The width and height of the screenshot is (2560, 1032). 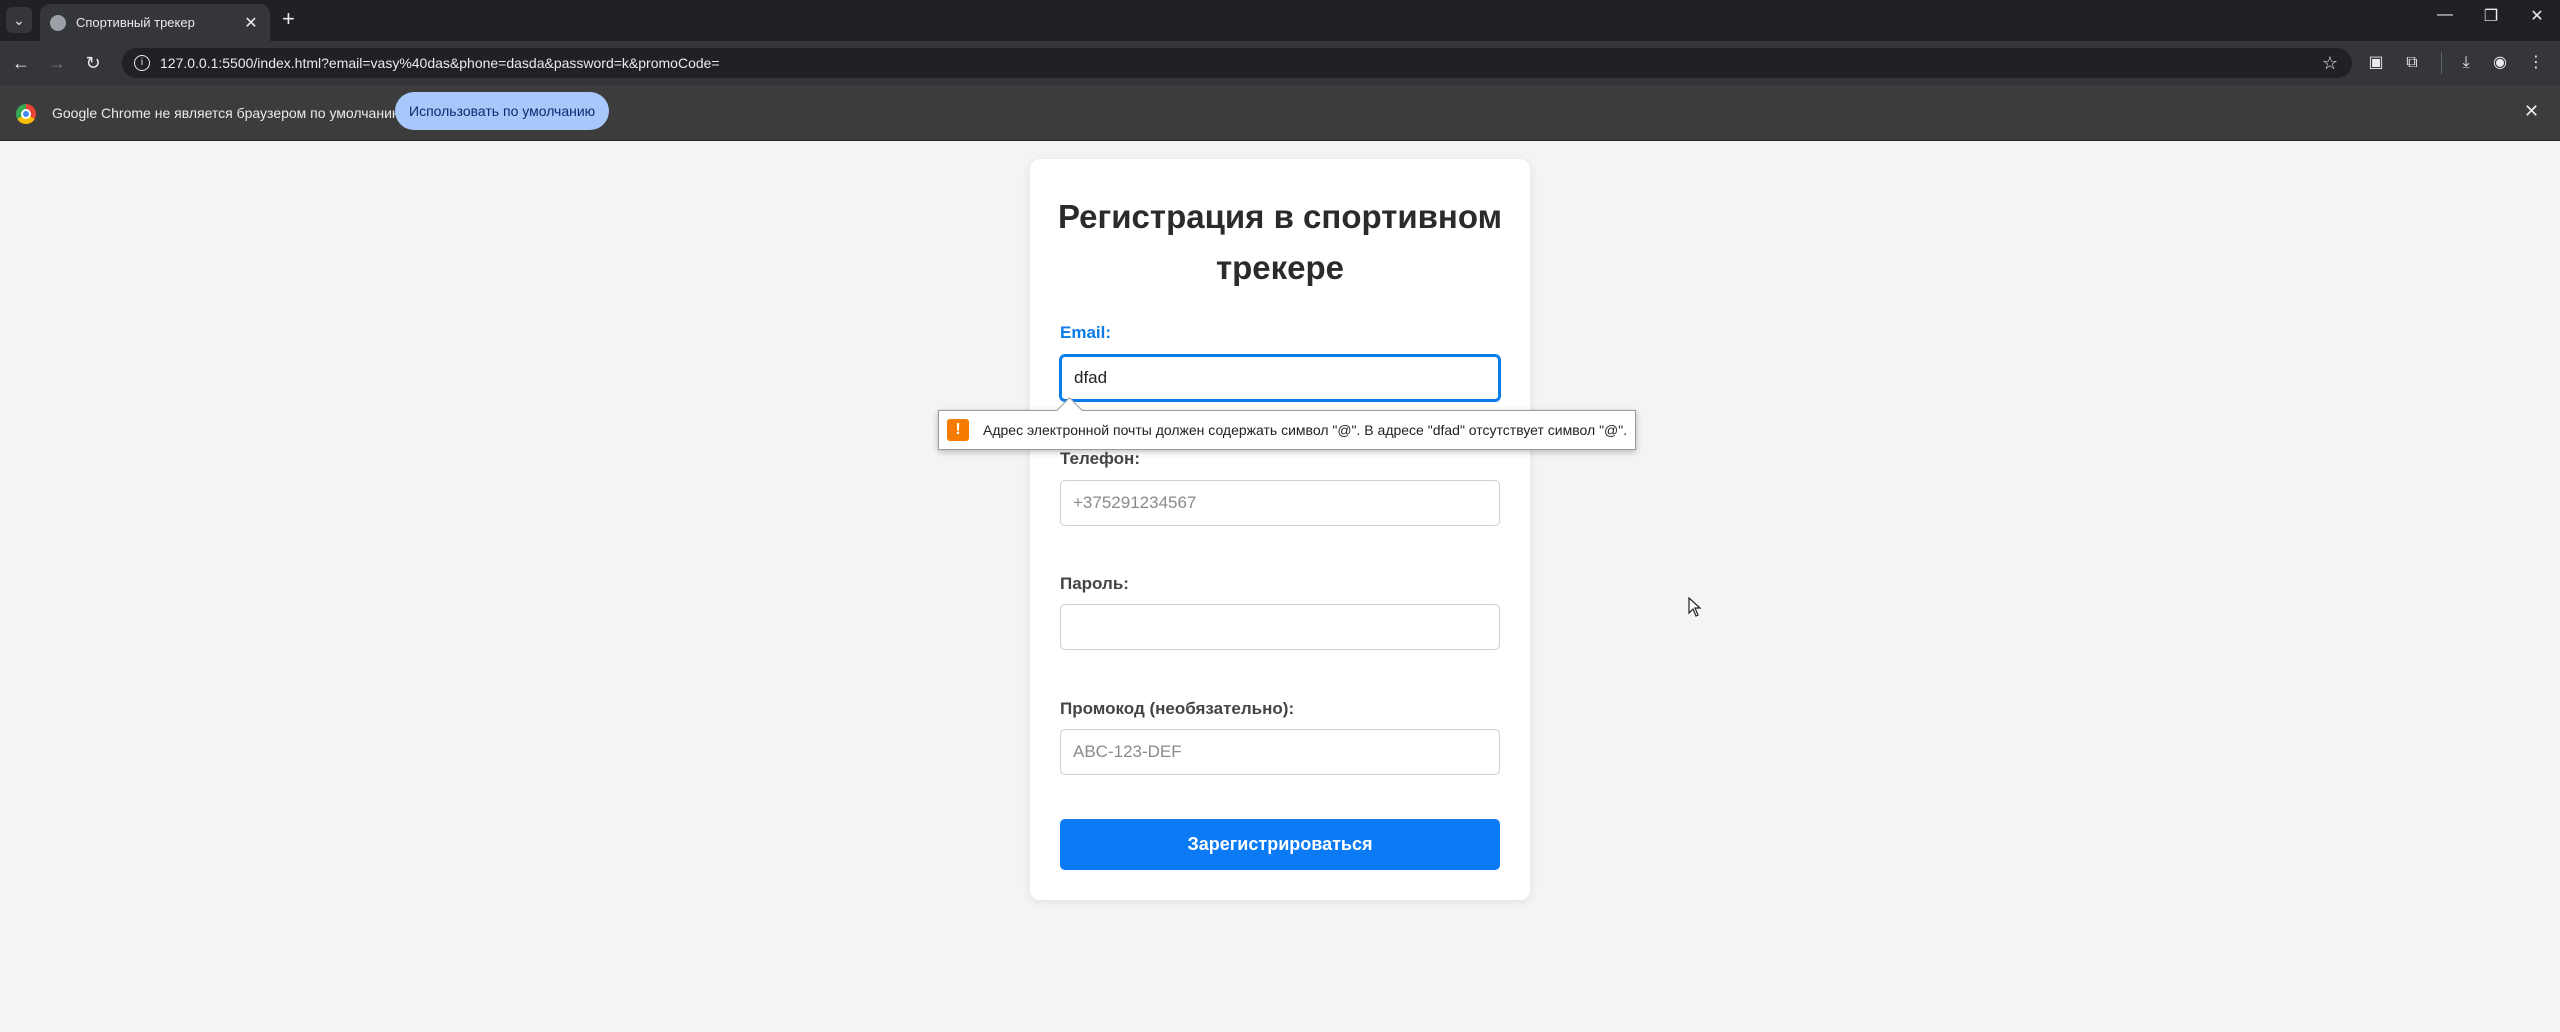 I want to click on minimize-icon: —, so click(x=2445, y=15).